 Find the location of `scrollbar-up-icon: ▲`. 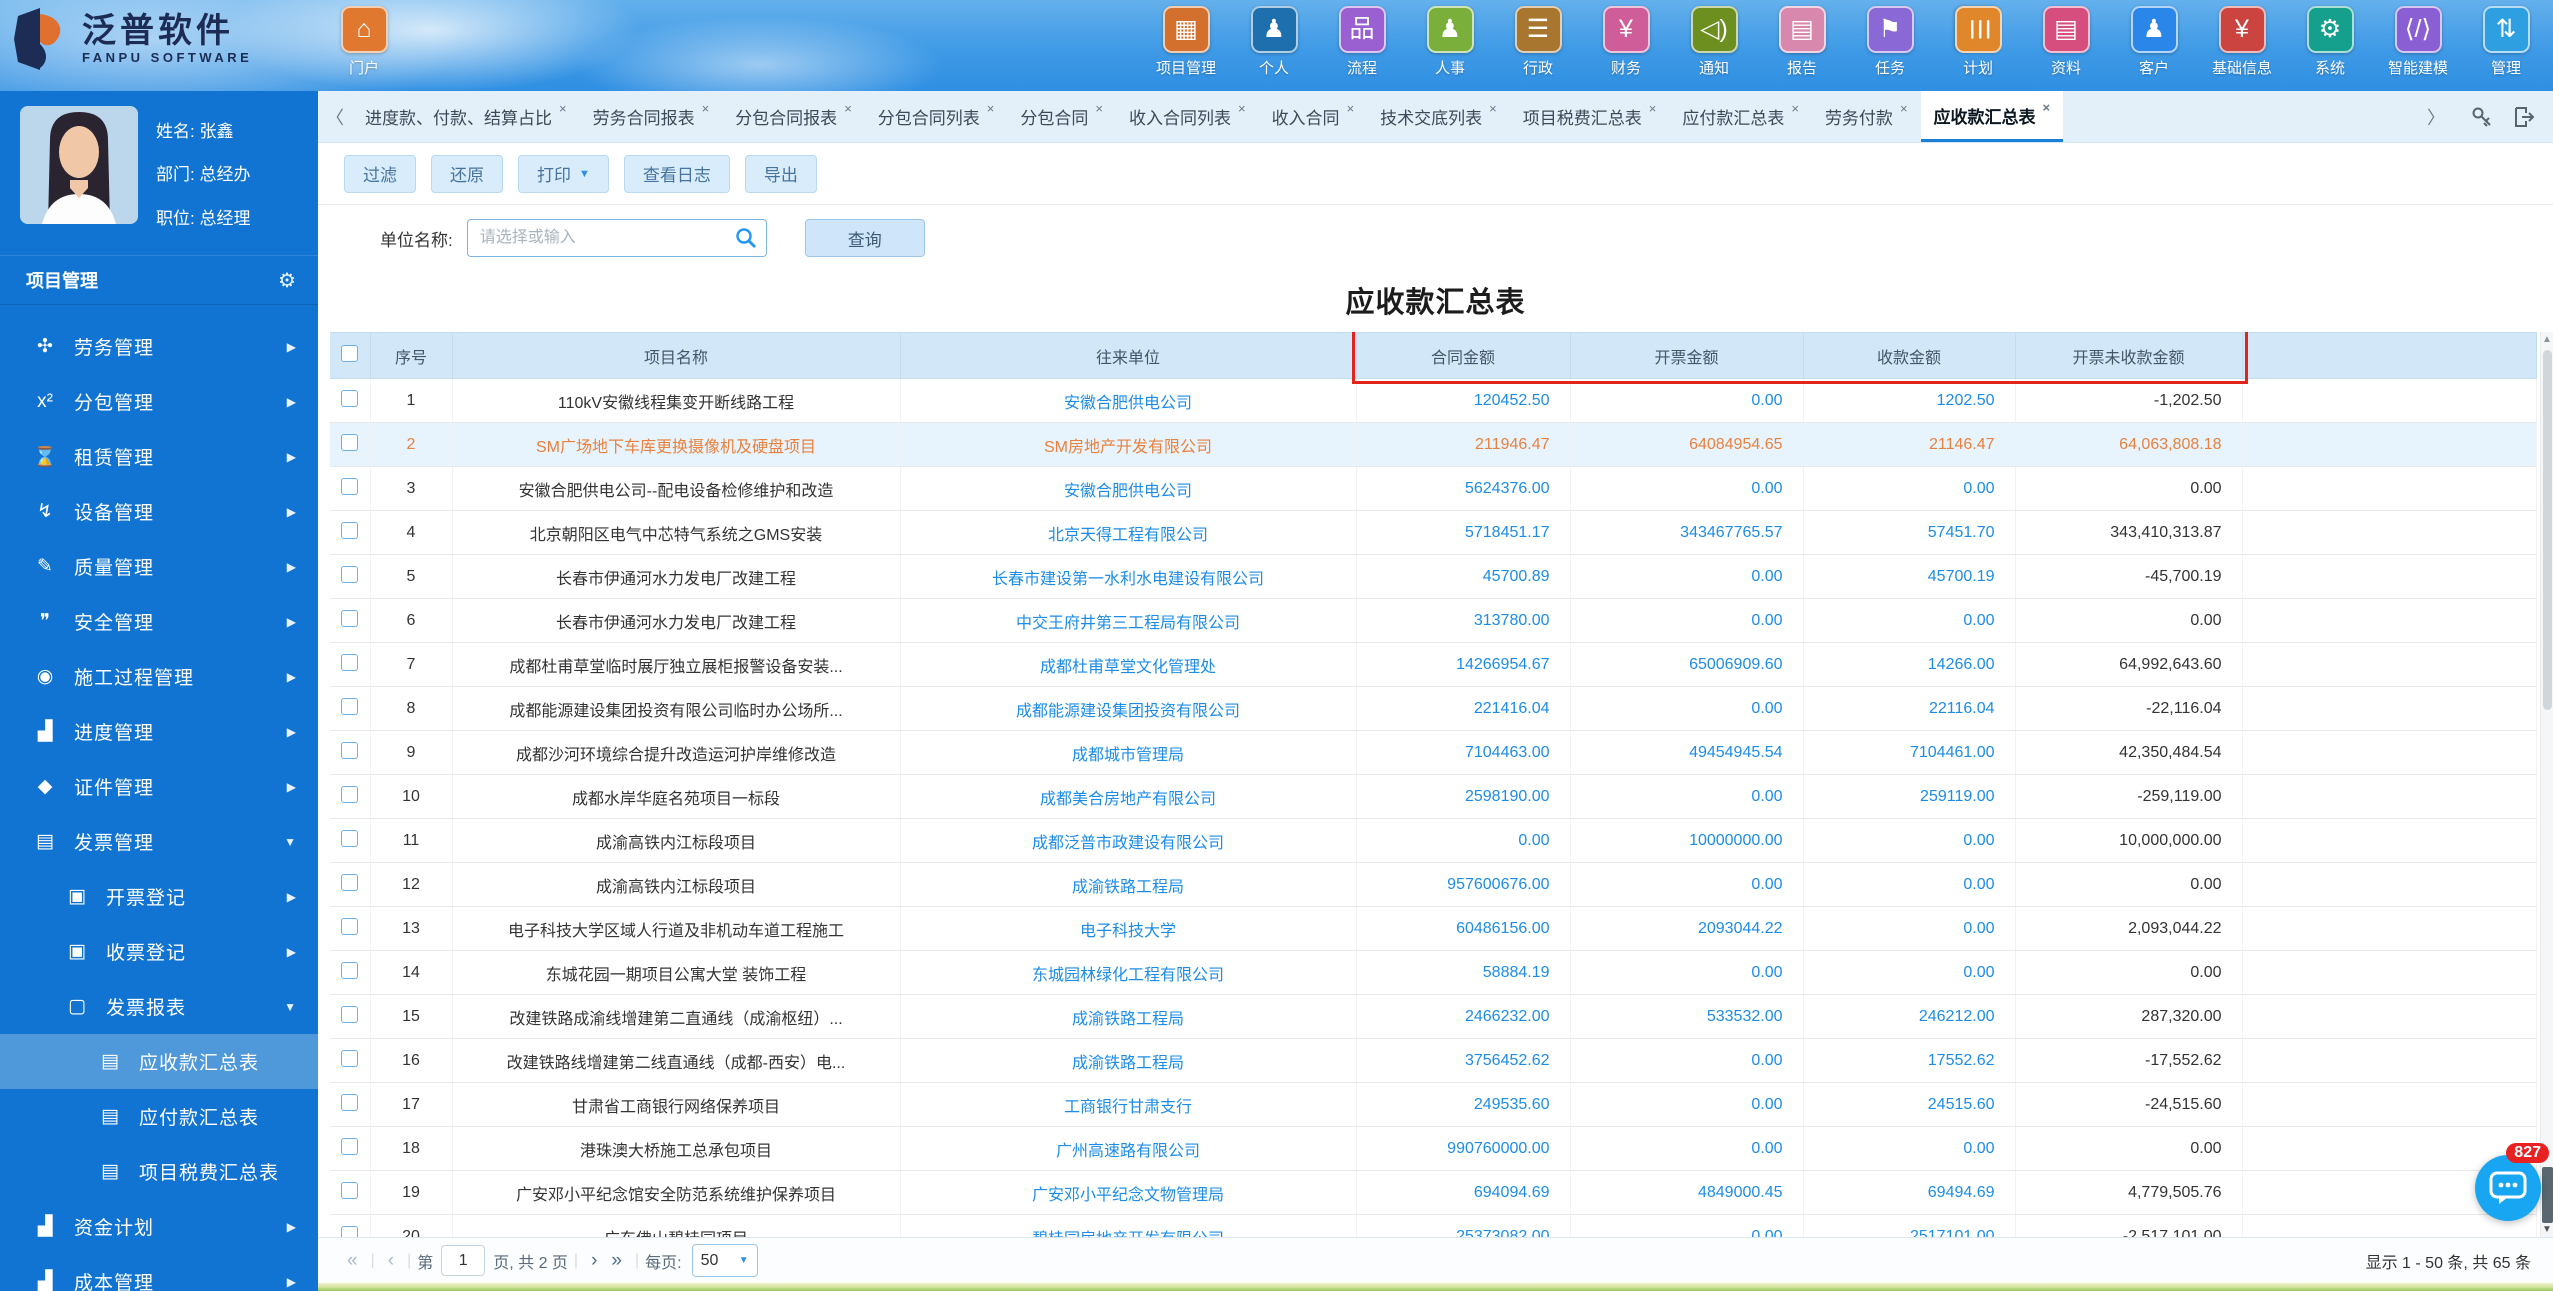

scrollbar-up-icon: ▲ is located at coordinates (2547, 339).